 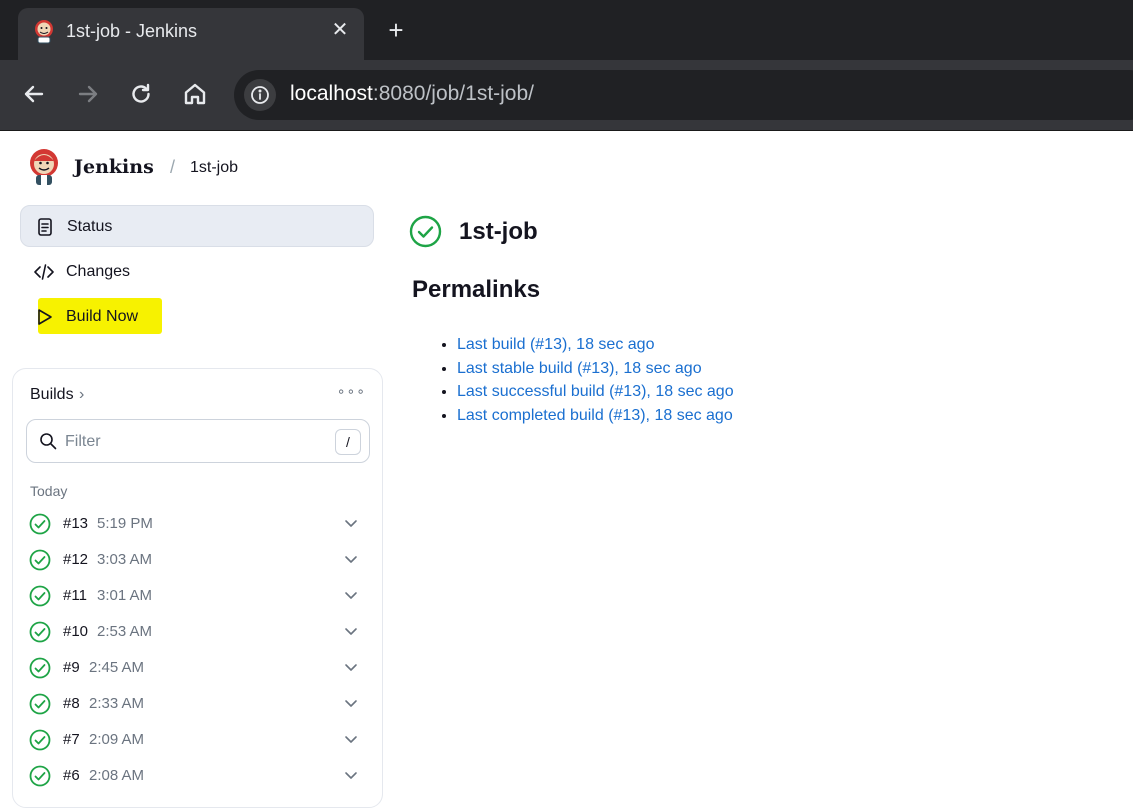 What do you see at coordinates (197, 272) in the screenshot?
I see `sidebar-item-changes: Changes` at bounding box center [197, 272].